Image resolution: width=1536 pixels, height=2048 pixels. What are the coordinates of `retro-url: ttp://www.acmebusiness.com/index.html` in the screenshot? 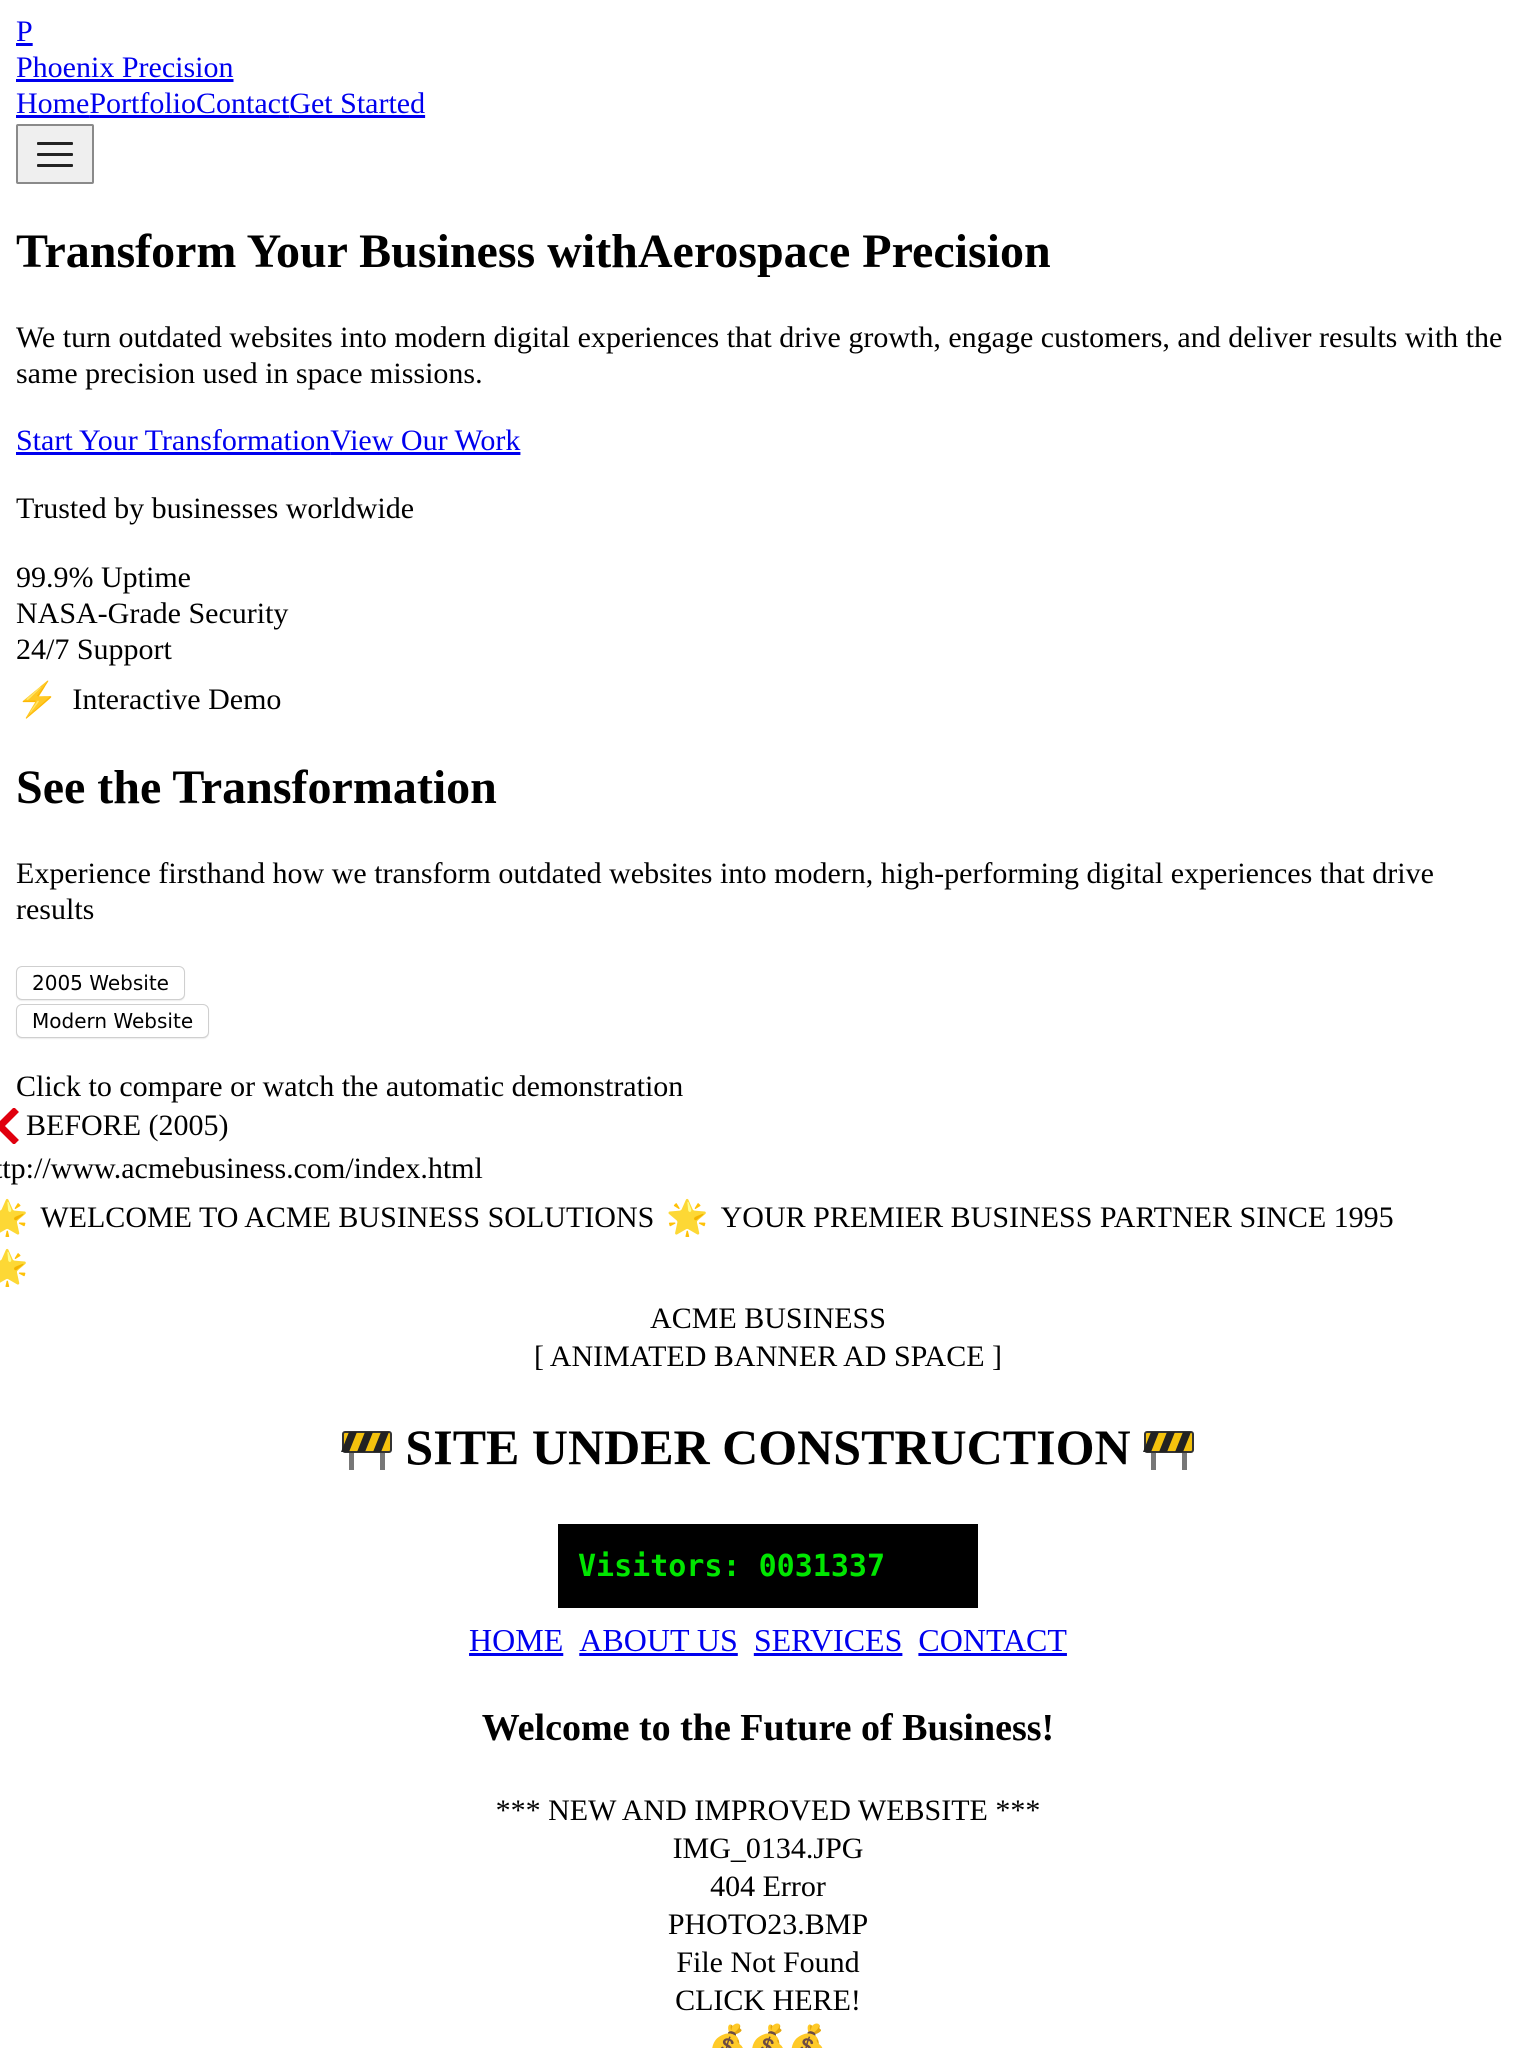 It's located at (241, 1168).